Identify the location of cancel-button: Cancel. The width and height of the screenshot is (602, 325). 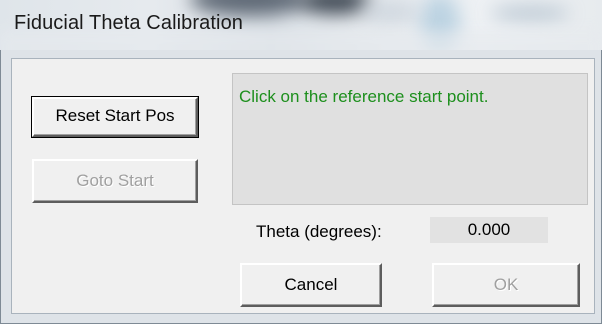
(311, 285).